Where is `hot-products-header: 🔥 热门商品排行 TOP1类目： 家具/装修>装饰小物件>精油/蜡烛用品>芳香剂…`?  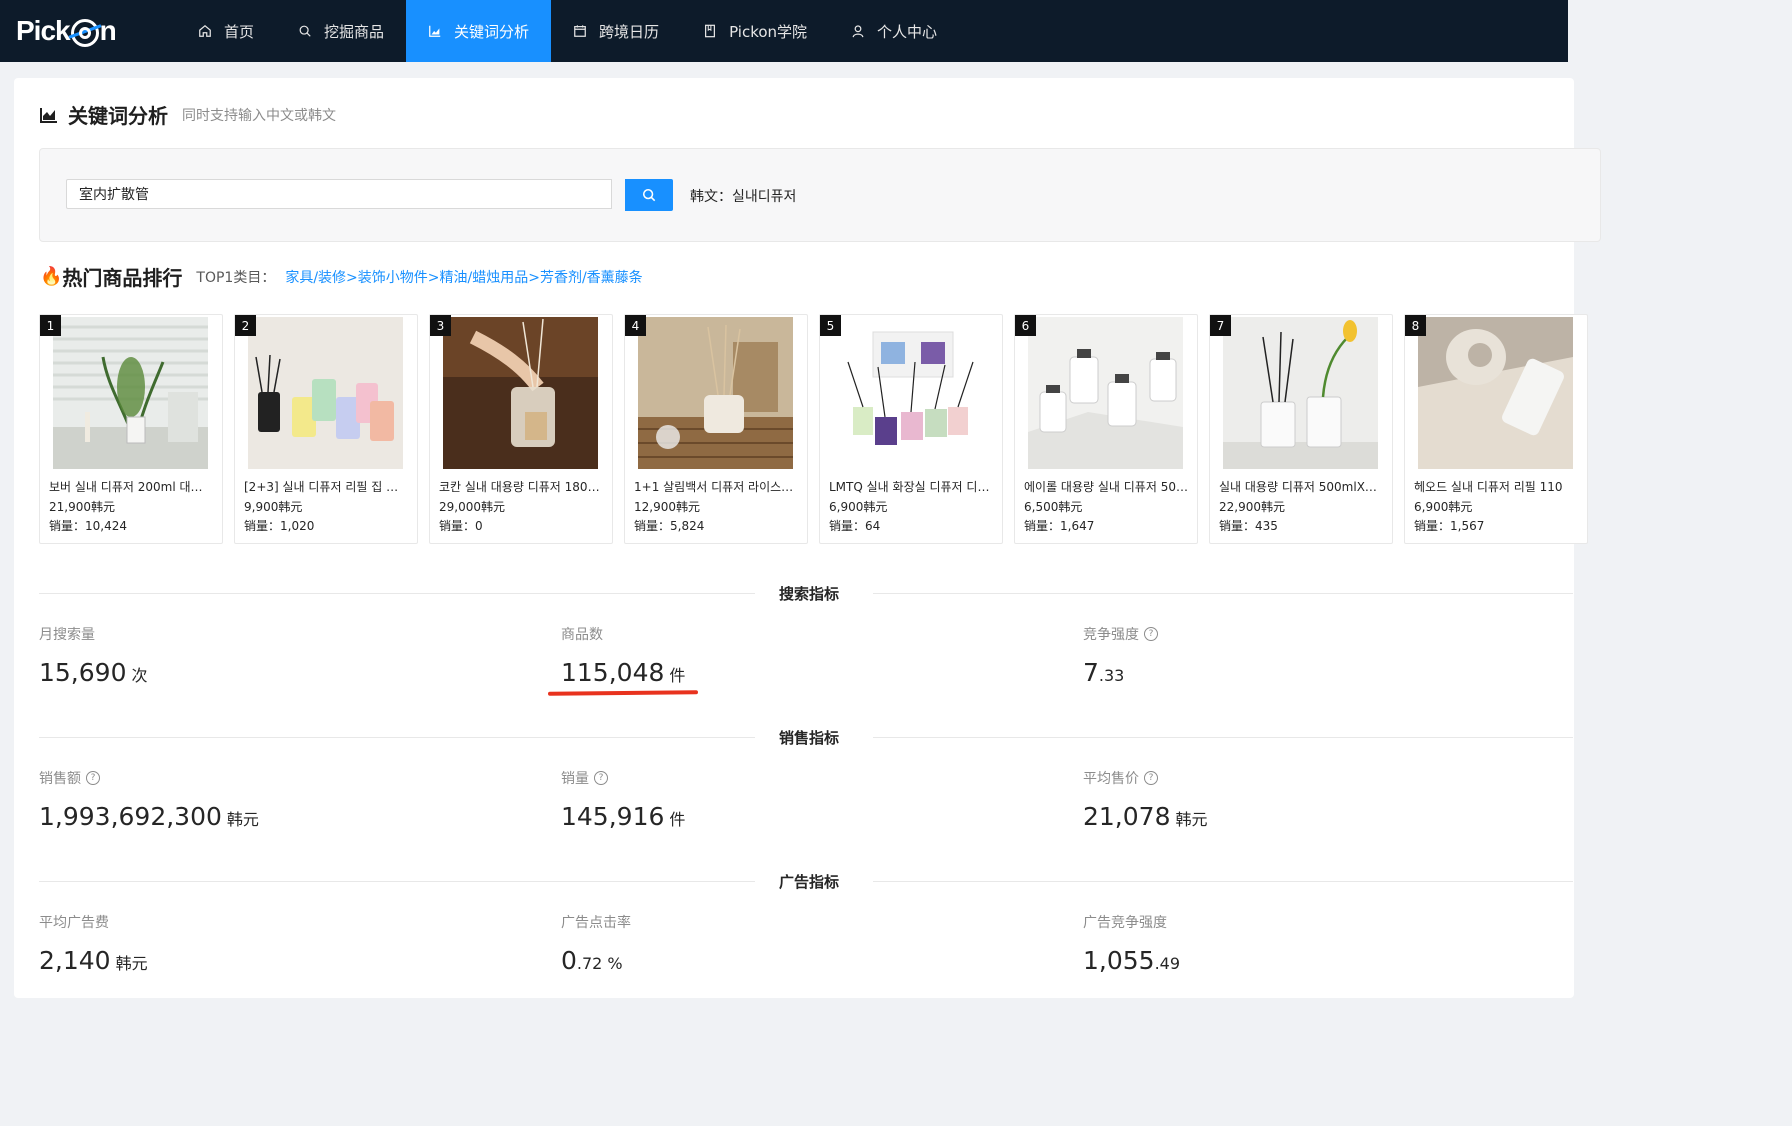 hot-products-header: 🔥 热门商品排行 TOP1类目： 家具/装修>装饰小物件>精油/蜡烛用品>芳香剂… is located at coordinates (341, 276).